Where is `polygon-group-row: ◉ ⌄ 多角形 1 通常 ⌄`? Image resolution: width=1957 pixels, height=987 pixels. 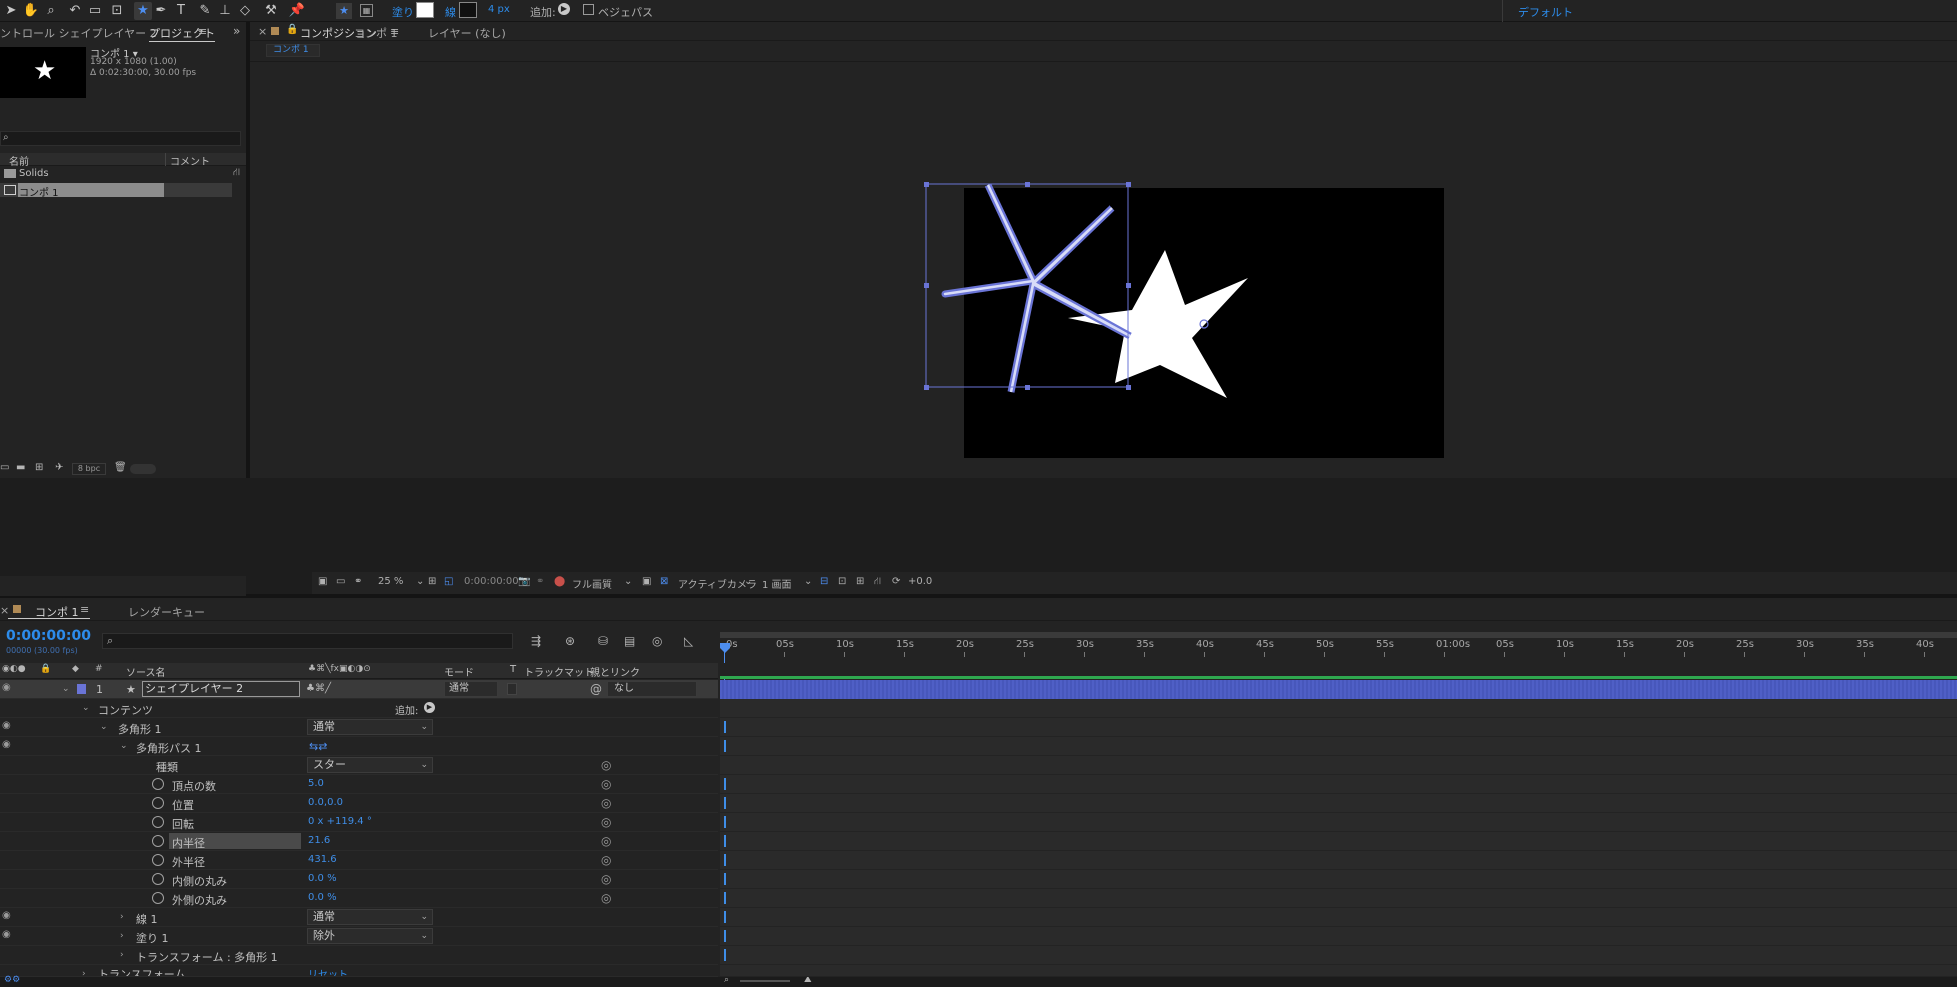 polygon-group-row: ◉ ⌄ 多角形 1 通常 ⌄ is located at coordinates (359, 727).